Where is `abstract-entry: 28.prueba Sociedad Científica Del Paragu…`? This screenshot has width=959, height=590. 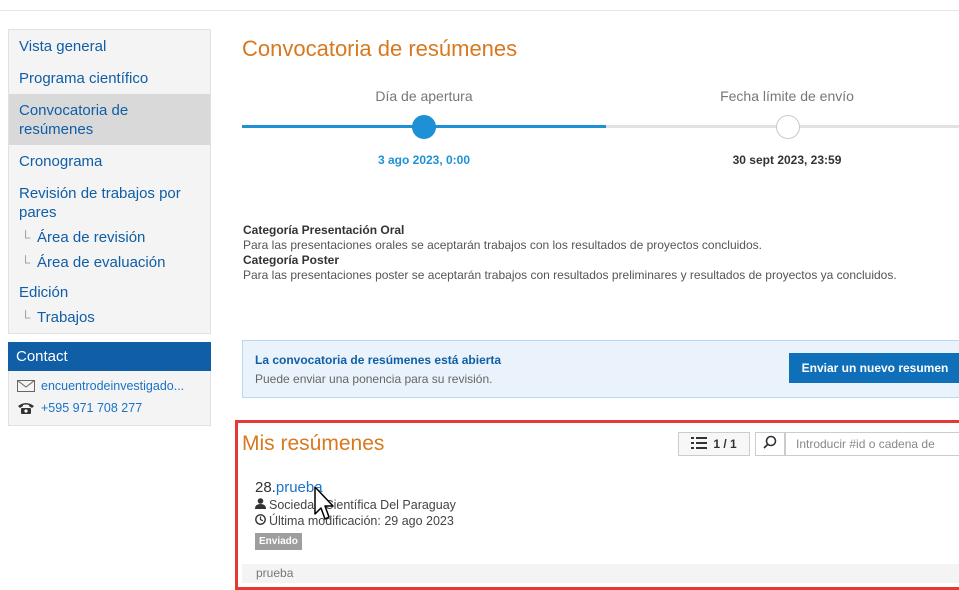 abstract-entry: 28.prueba Sociedad Científica Del Paragu… is located at coordinates (355, 514).